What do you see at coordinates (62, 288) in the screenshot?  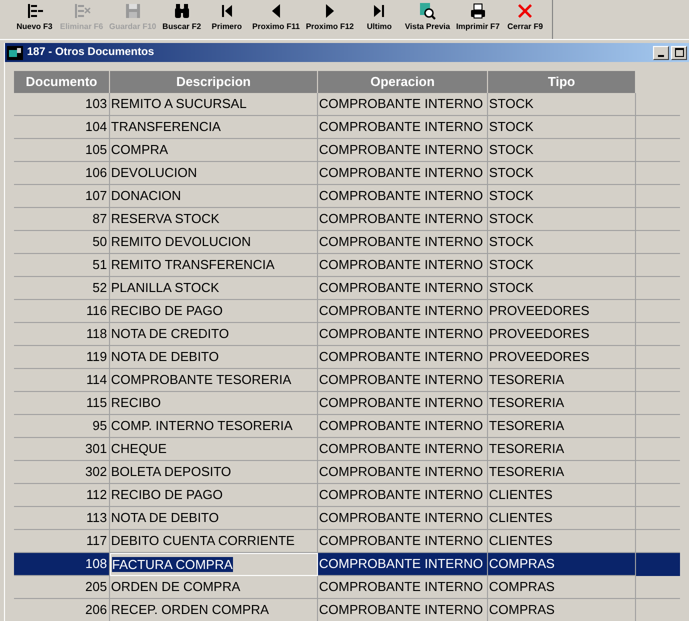 I see `table-cell: 52` at bounding box center [62, 288].